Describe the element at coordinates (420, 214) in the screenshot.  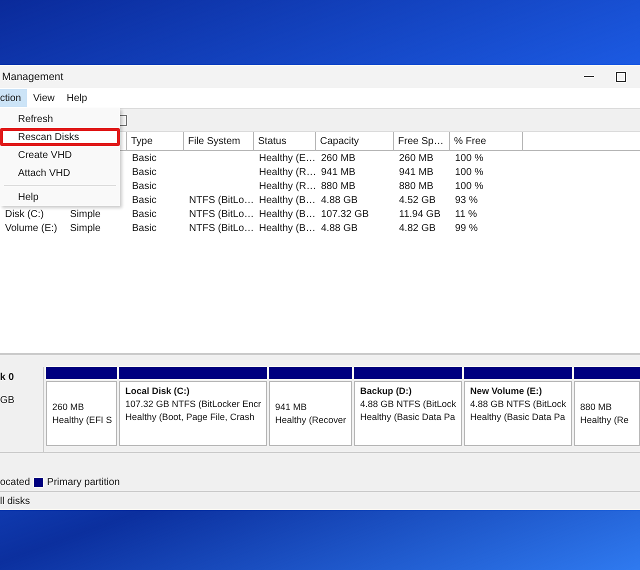
I see `table-cell: 11.94 GB` at that location.